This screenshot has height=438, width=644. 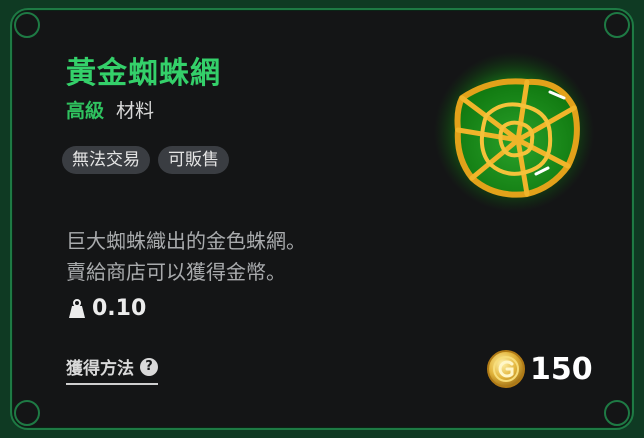 I want to click on tag-untradeable: 無法交易, so click(x=106, y=160).